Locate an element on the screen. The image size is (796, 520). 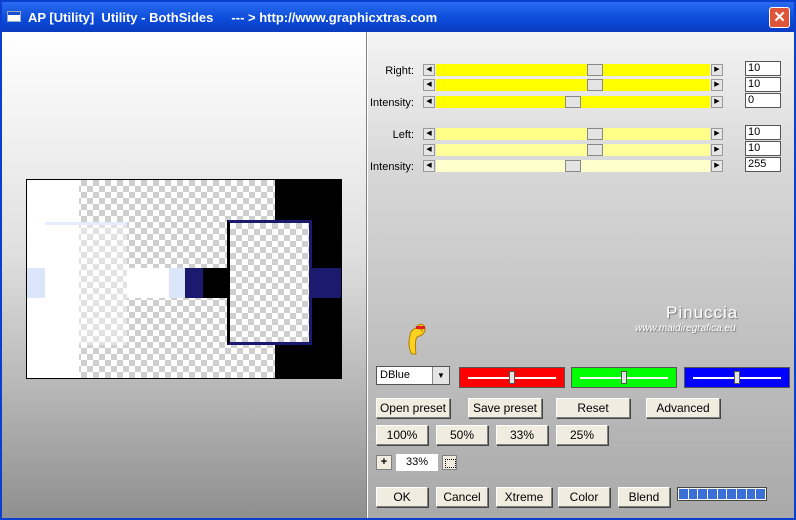
save-preset-button: Save preset is located at coordinates (505, 408).